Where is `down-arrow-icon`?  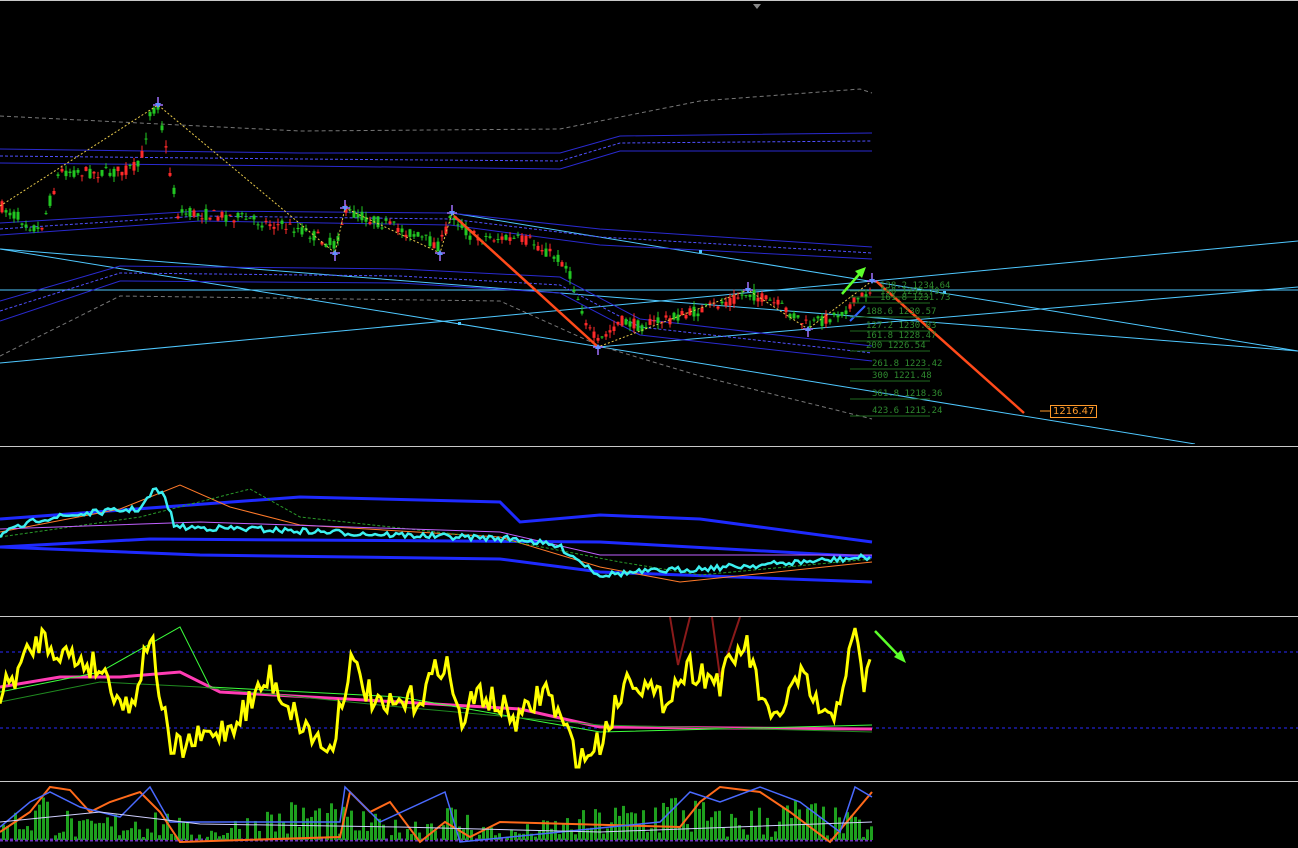 down-arrow-icon is located at coordinates (887, 644).